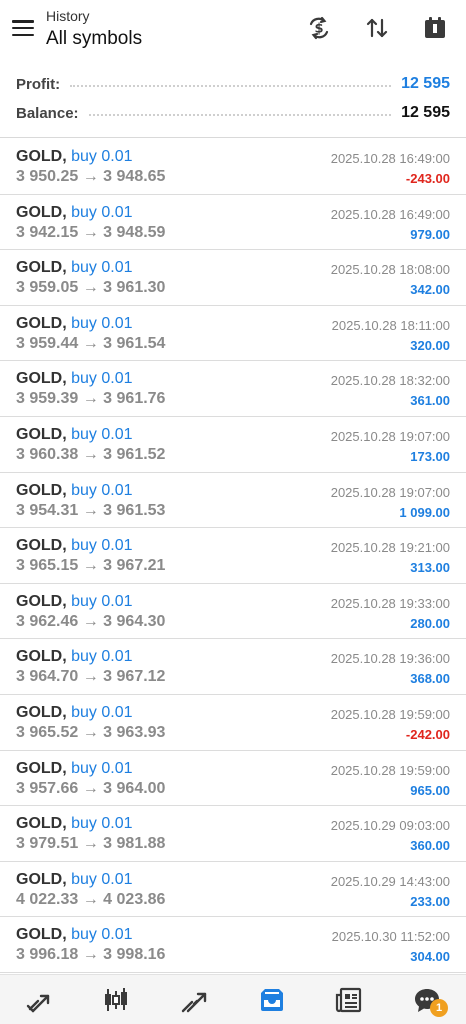 This screenshot has height=1024, width=466. What do you see at coordinates (91, 732) in the screenshot?
I see `trade-prices: 3 965.52 → 3 963.93` at bounding box center [91, 732].